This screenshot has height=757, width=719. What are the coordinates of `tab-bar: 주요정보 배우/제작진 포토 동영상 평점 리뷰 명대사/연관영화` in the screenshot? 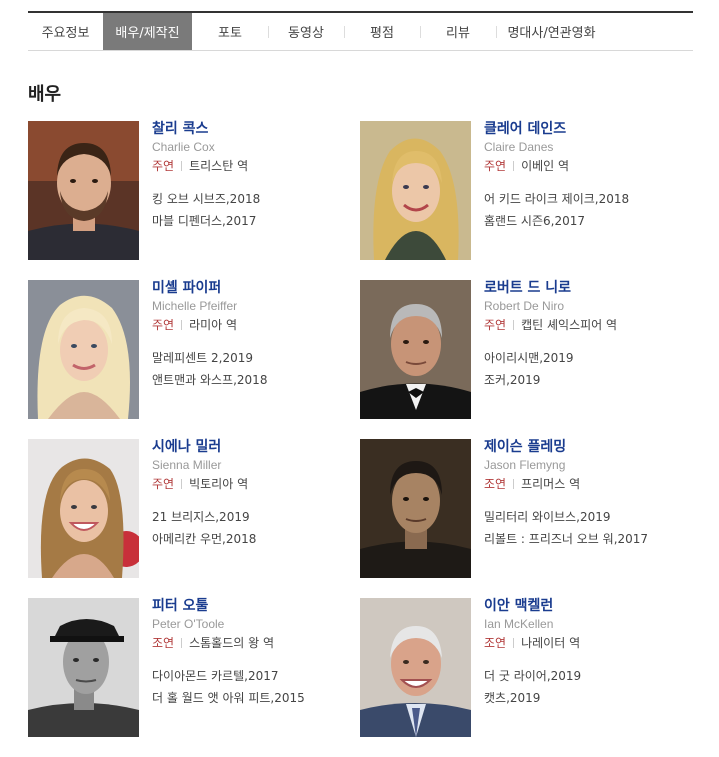 It's located at (360, 31).